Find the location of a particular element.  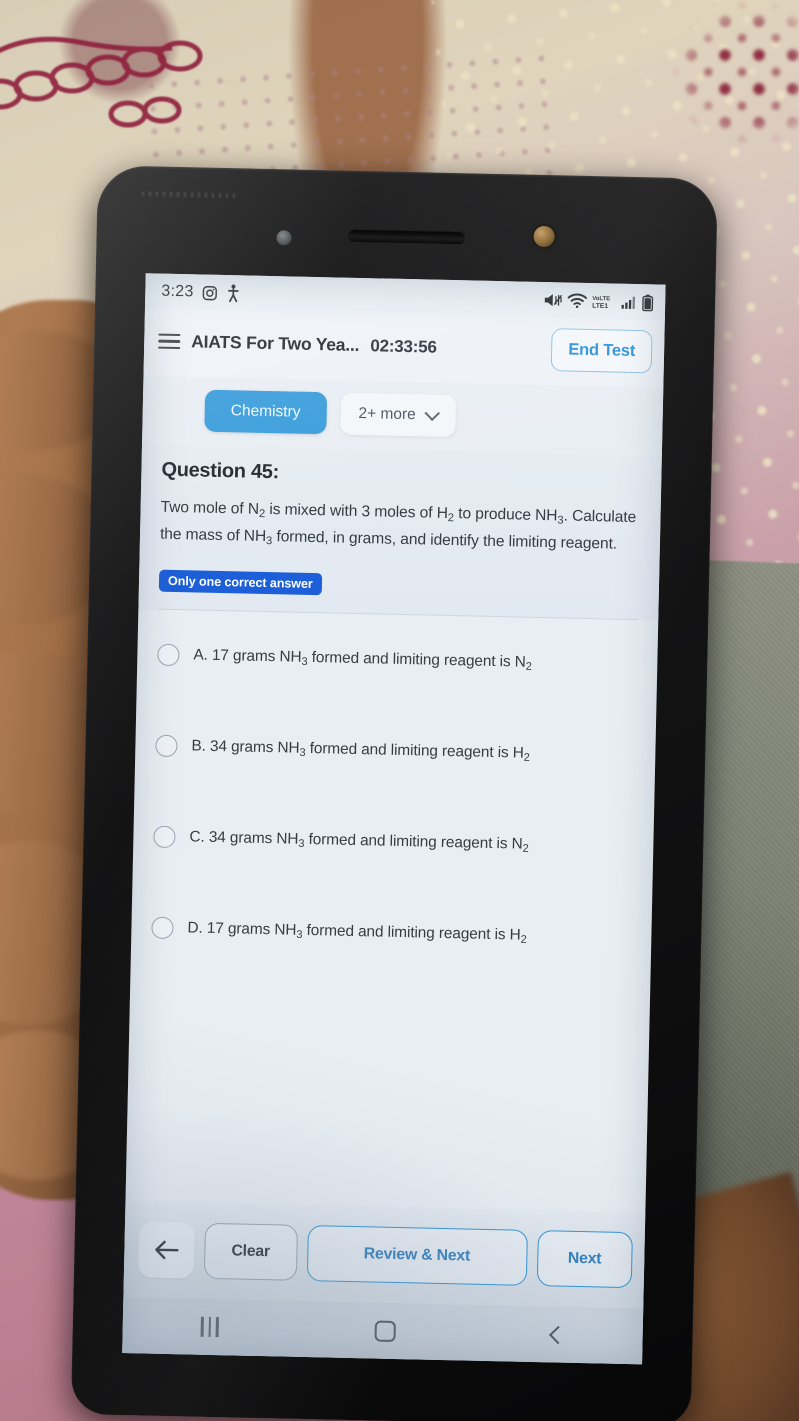

arrow-left-icon is located at coordinates (167, 1250).